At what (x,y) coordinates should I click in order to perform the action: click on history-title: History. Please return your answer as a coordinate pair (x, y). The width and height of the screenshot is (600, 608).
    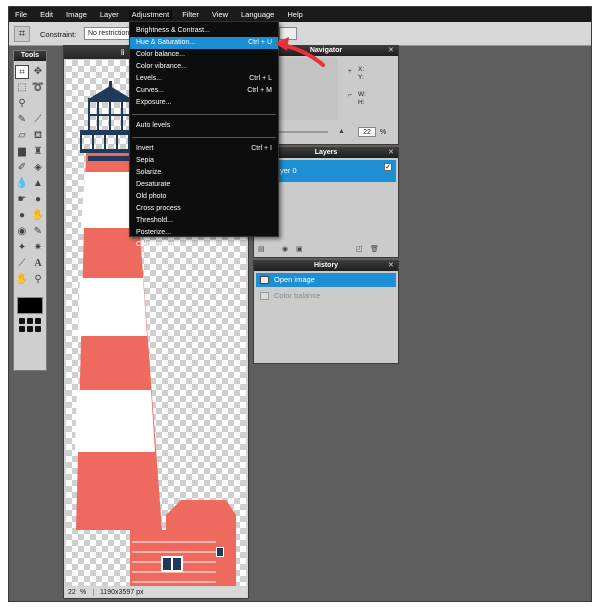
    Looking at the image, I should click on (326, 266).